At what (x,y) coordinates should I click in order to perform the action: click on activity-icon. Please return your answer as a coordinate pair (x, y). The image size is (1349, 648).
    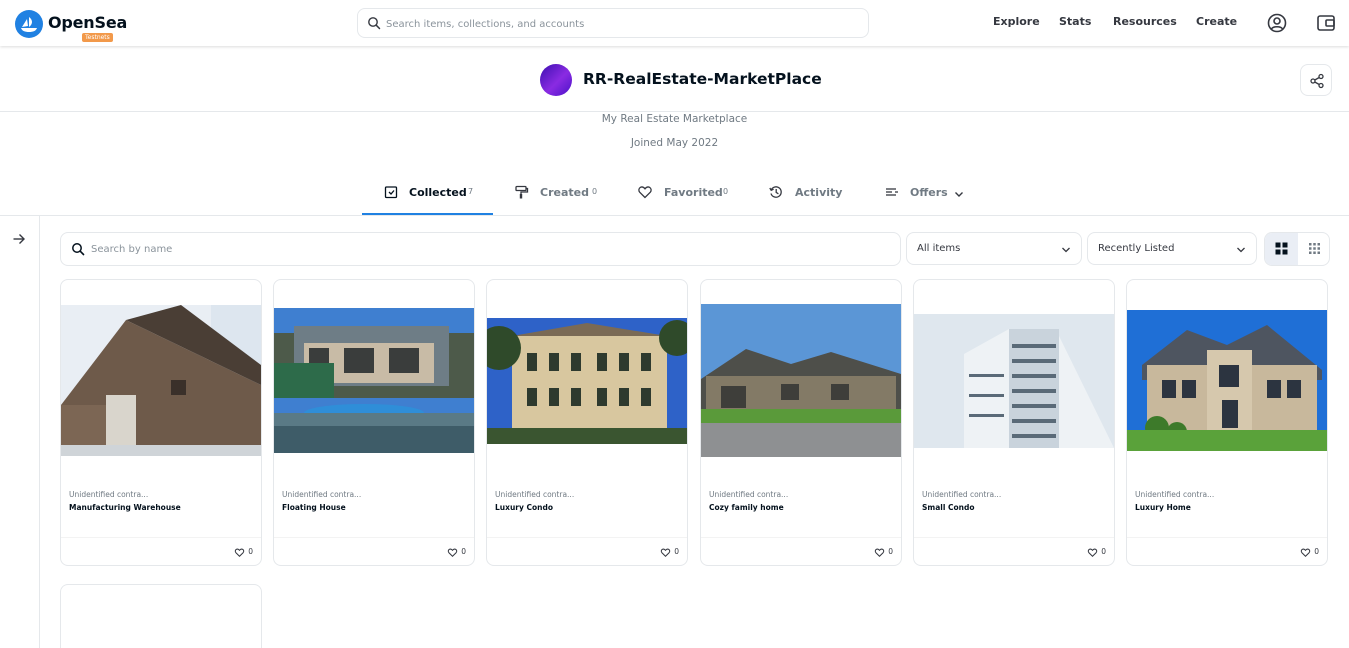
    Looking at the image, I should click on (775, 192).